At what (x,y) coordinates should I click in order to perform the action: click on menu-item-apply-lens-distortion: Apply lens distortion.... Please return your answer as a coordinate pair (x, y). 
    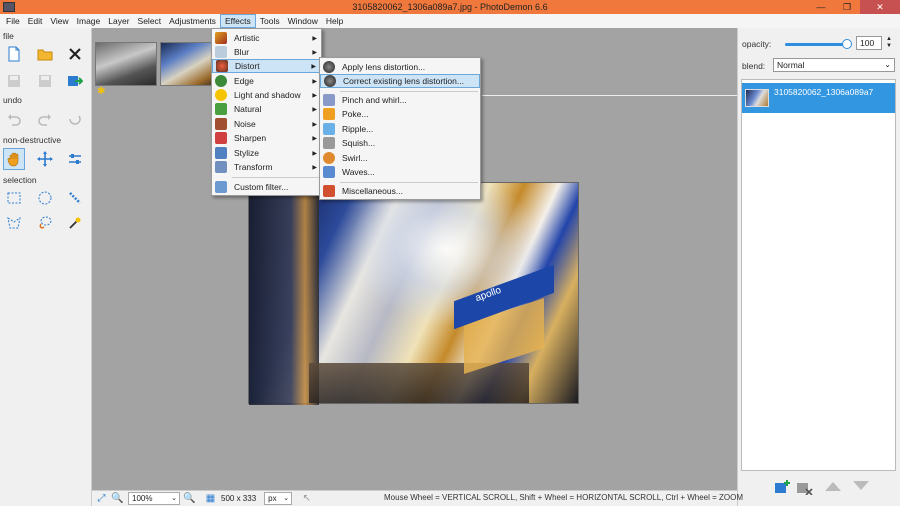
    Looking at the image, I should click on (400, 67).